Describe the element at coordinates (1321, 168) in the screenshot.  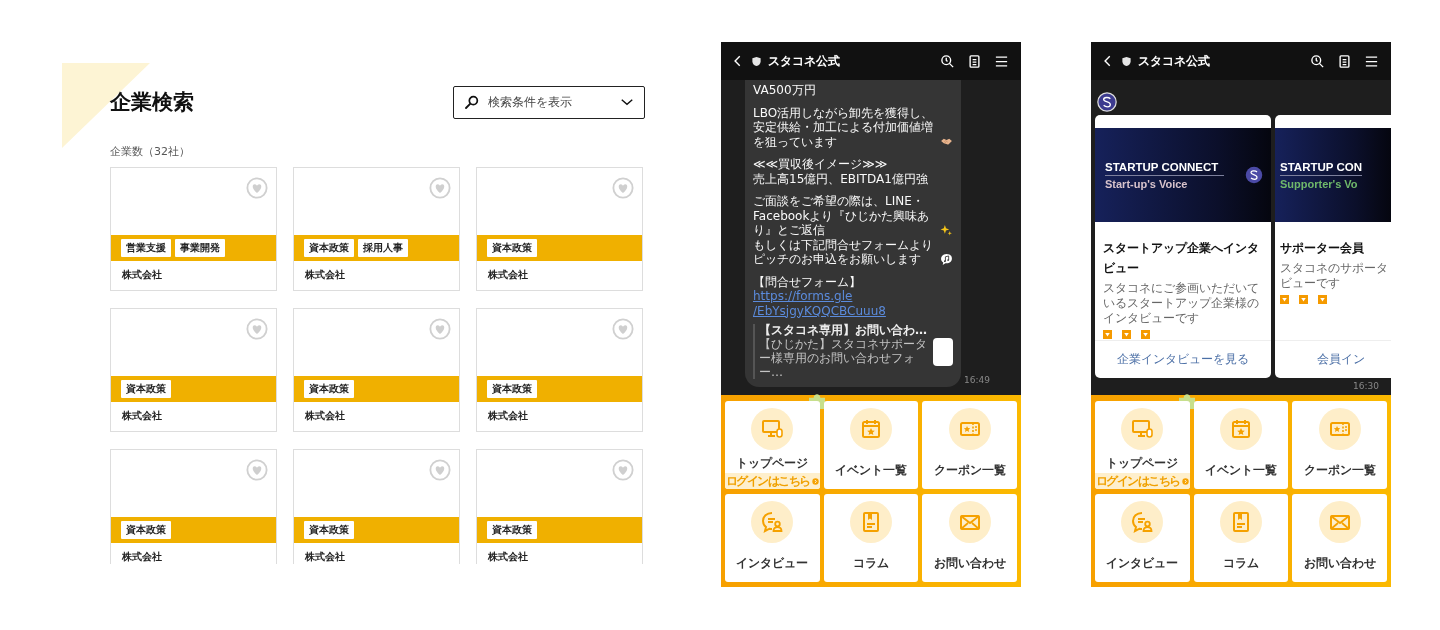
I see `banner-title: STARTUP CON` at that location.